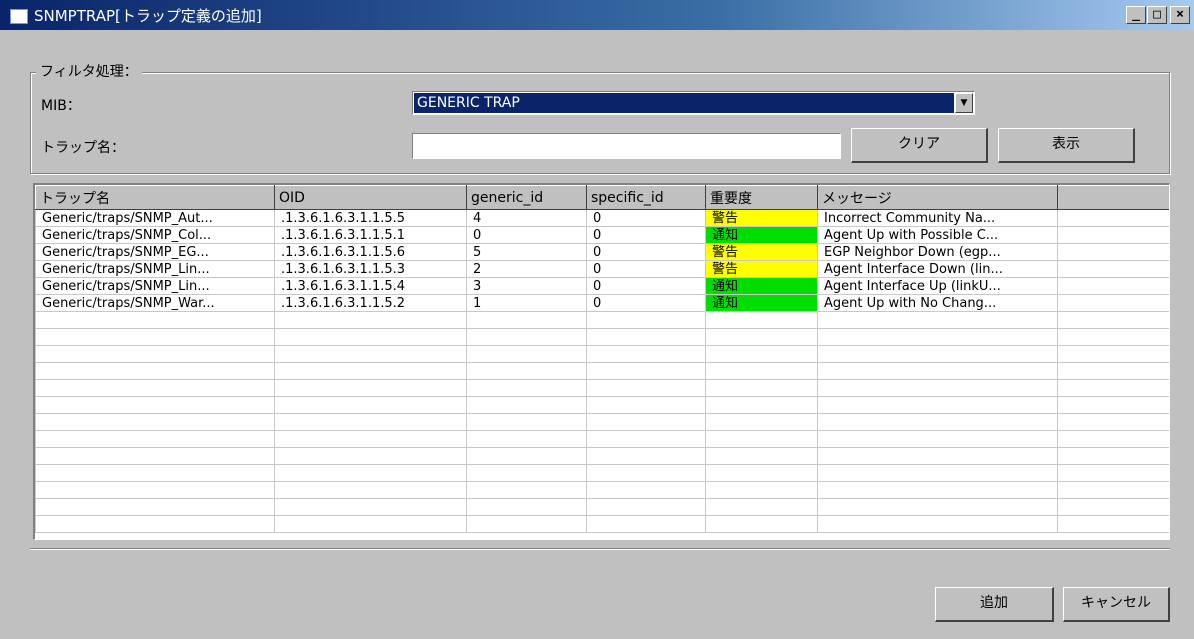 The width and height of the screenshot is (1194, 639). What do you see at coordinates (526, 197) in the screenshot?
I see `column-header: generic_id` at bounding box center [526, 197].